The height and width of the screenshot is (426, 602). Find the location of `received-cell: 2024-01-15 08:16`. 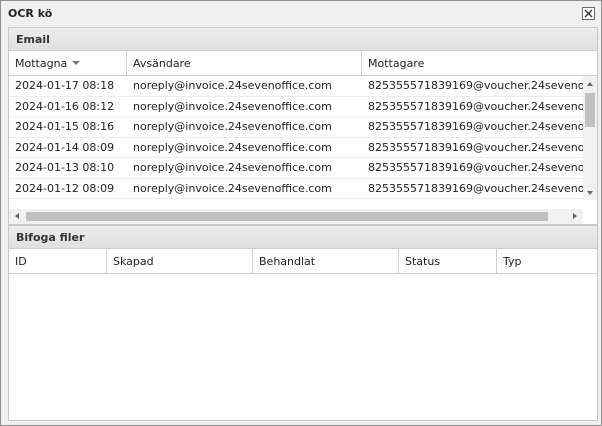

received-cell: 2024-01-15 08:16 is located at coordinates (65, 127).